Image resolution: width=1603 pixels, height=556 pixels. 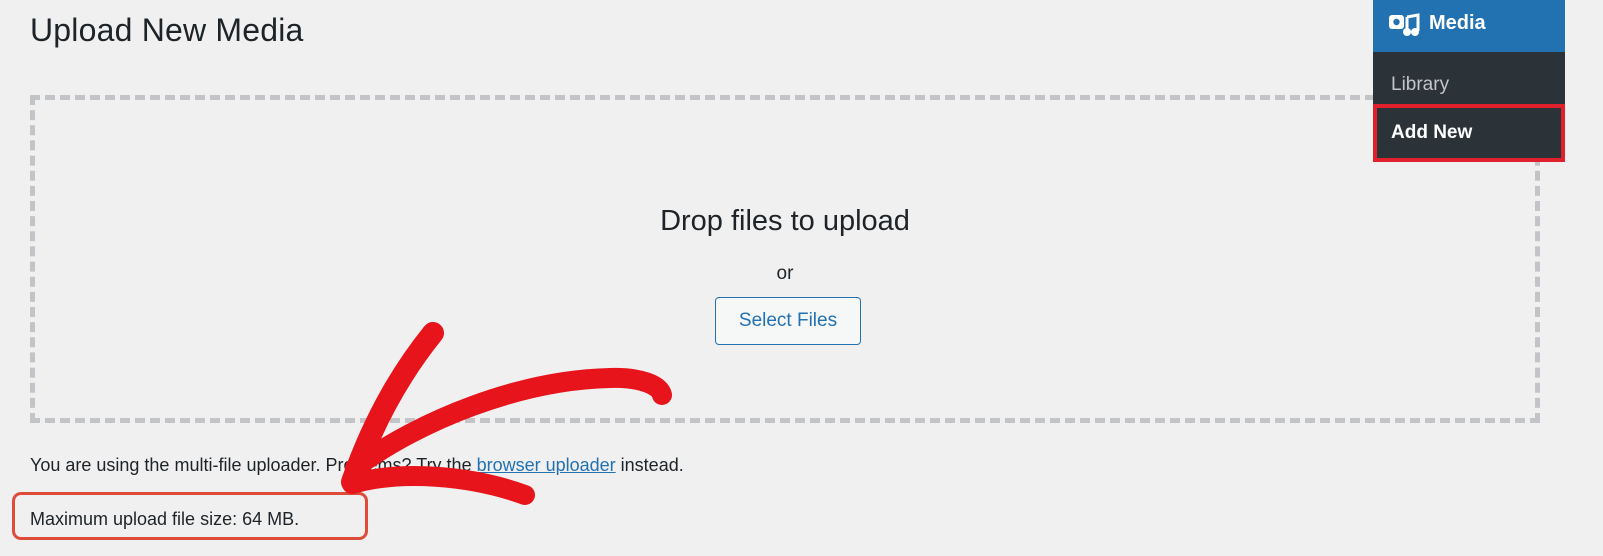 What do you see at coordinates (1420, 85) in the screenshot?
I see `menu-item-library: Library` at bounding box center [1420, 85].